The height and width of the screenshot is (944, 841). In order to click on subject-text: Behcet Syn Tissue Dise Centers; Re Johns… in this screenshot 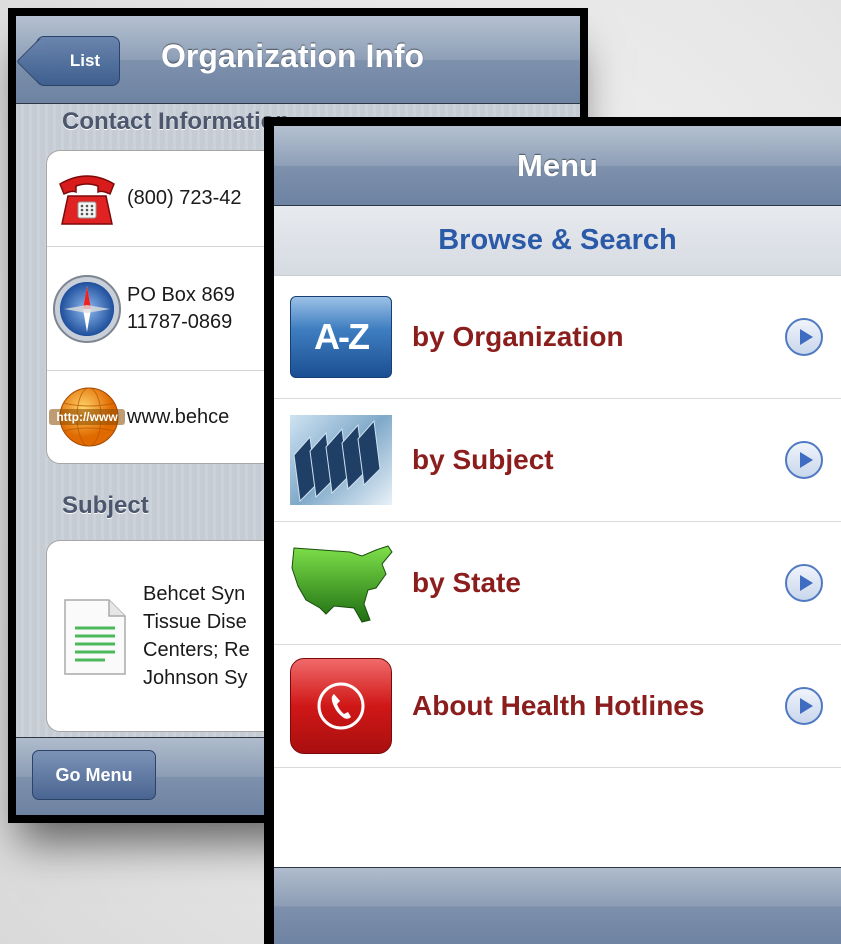, I will do `click(196, 636)`.